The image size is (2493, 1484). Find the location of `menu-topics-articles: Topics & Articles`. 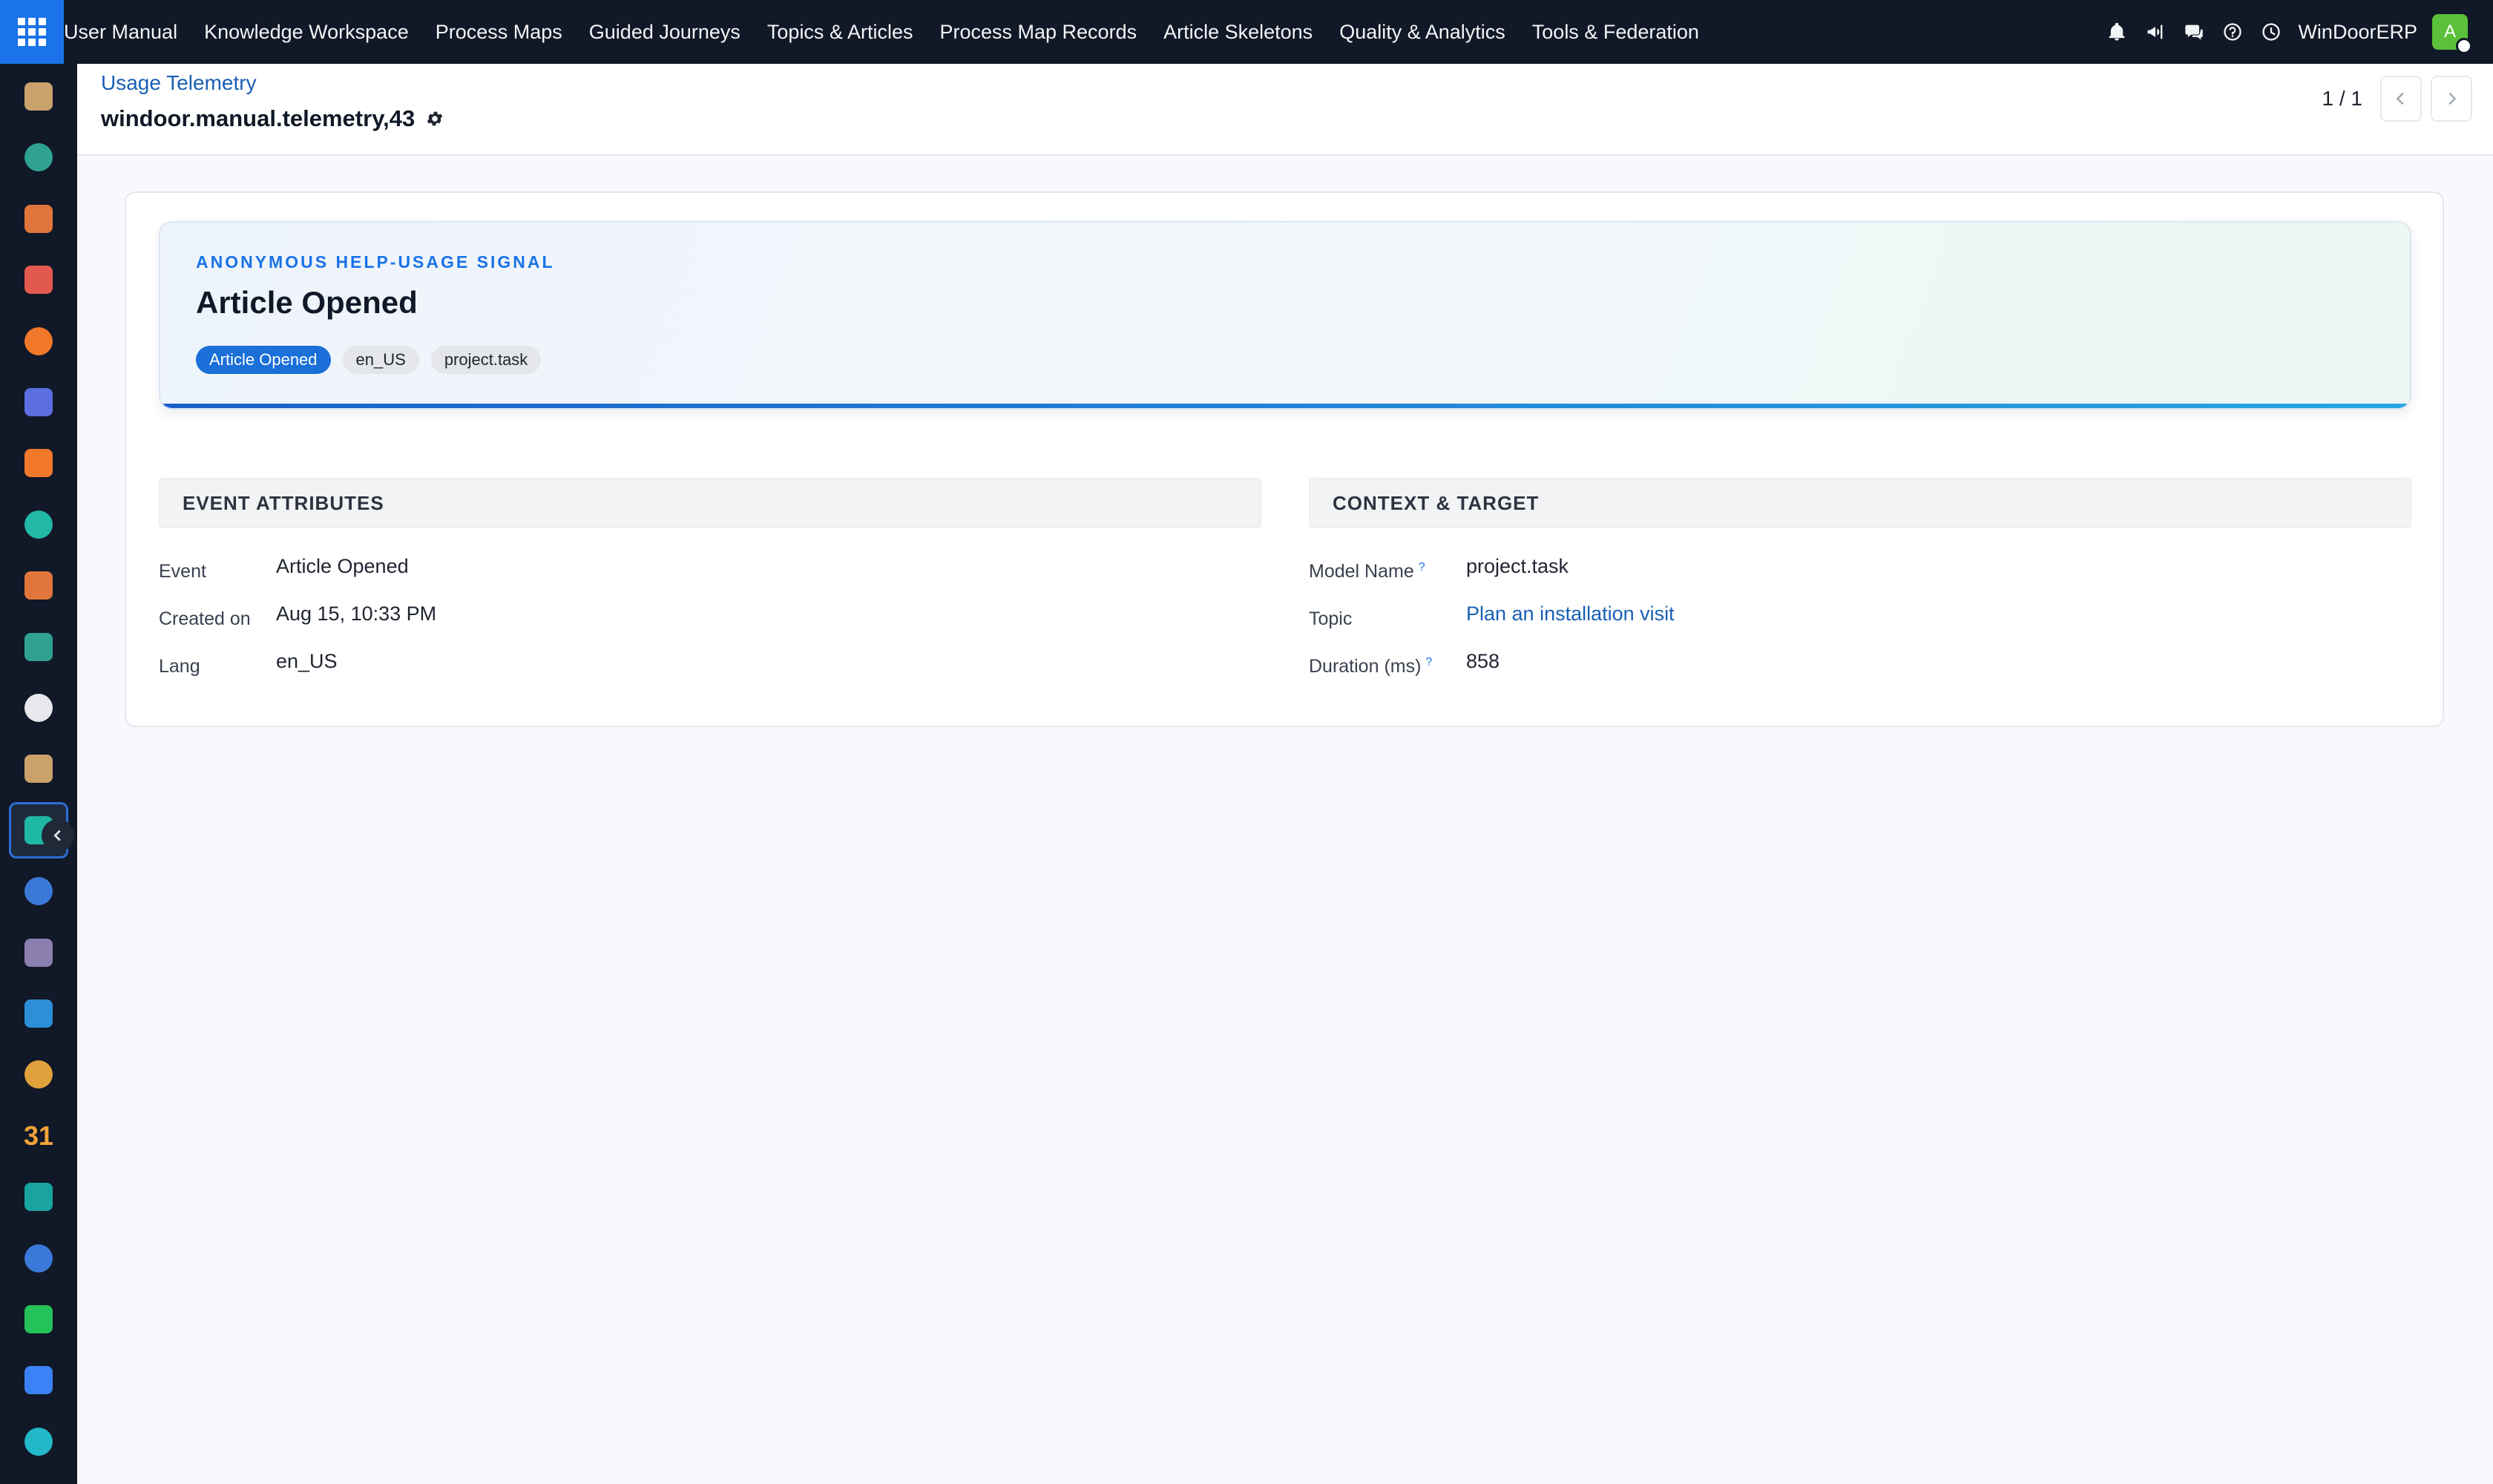

menu-topics-articles: Topics & Articles is located at coordinates (840, 32).